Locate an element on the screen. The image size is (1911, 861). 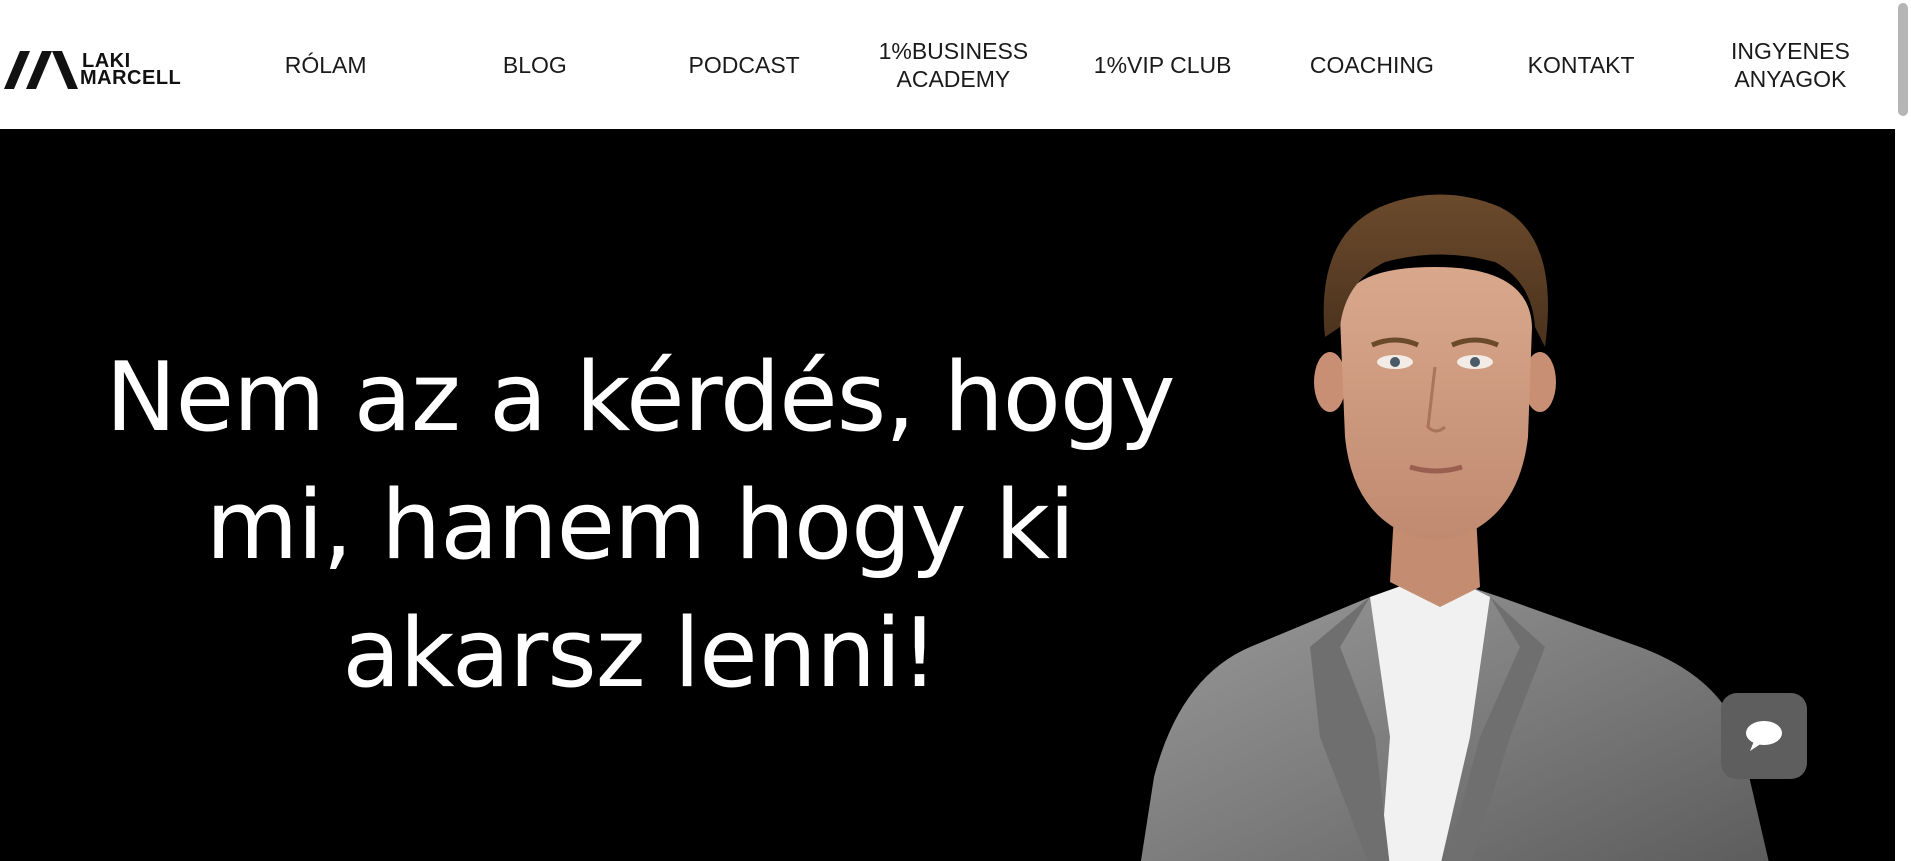
nav-label: BLOG is located at coordinates (534, 64).